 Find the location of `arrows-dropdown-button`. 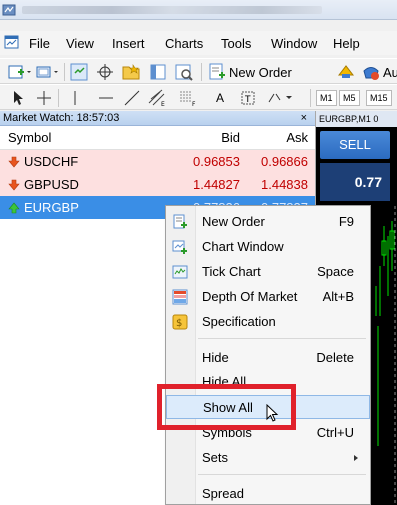

arrows-dropdown-button is located at coordinates (281, 98).